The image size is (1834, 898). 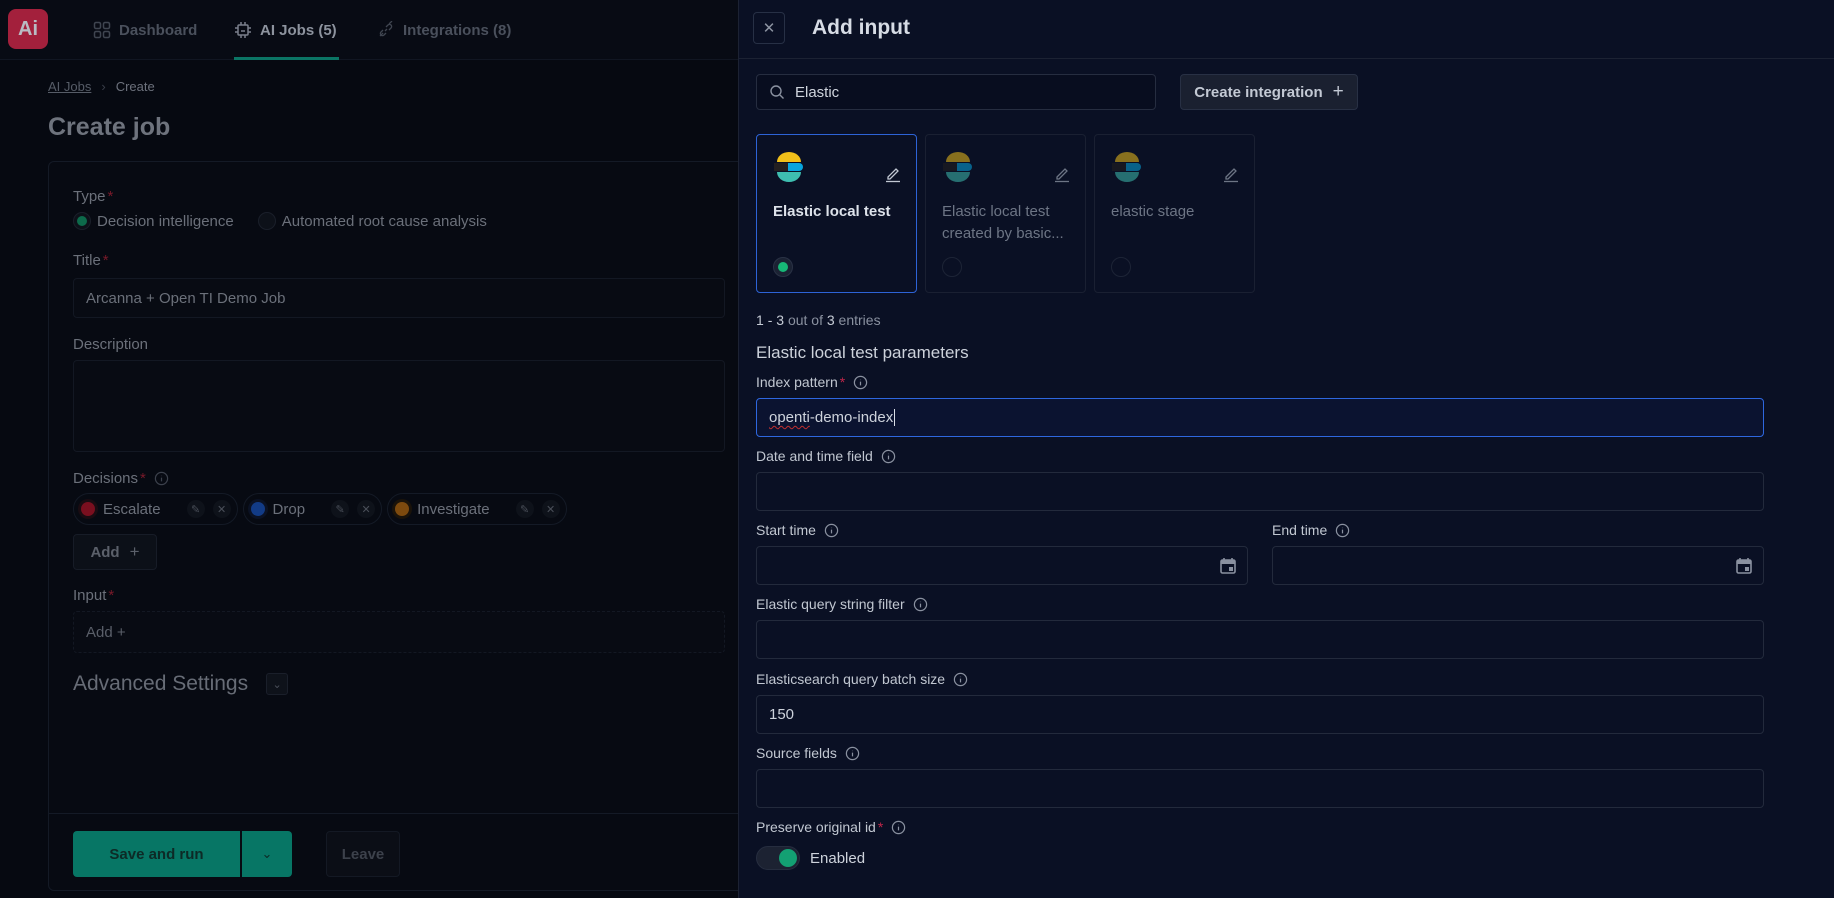 What do you see at coordinates (158, 30) in the screenshot?
I see `nav-dashboard-label: Dashboard` at bounding box center [158, 30].